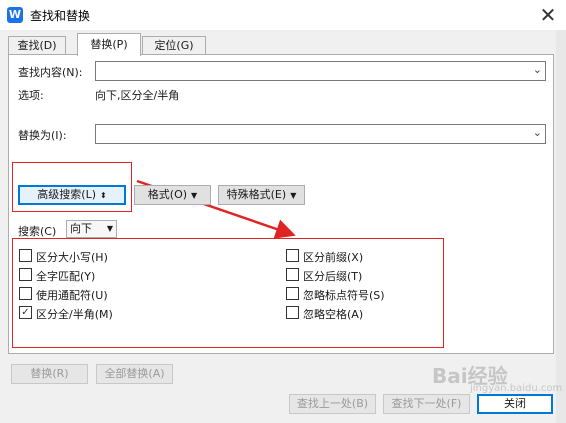 Image resolution: width=566 pixels, height=423 pixels. What do you see at coordinates (81, 228) in the screenshot?
I see `search-direction-value: 向下` at bounding box center [81, 228].